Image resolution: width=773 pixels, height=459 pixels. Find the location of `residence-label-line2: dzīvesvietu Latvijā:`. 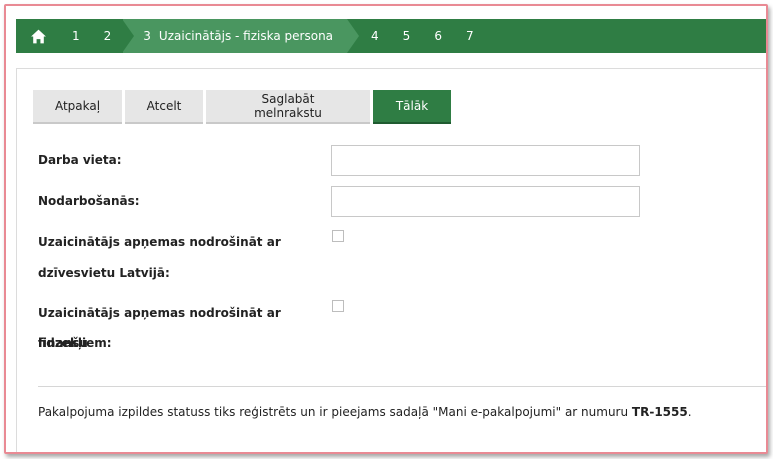

residence-label-line2: dzīvesvietu Latvijā: is located at coordinates (104, 273).